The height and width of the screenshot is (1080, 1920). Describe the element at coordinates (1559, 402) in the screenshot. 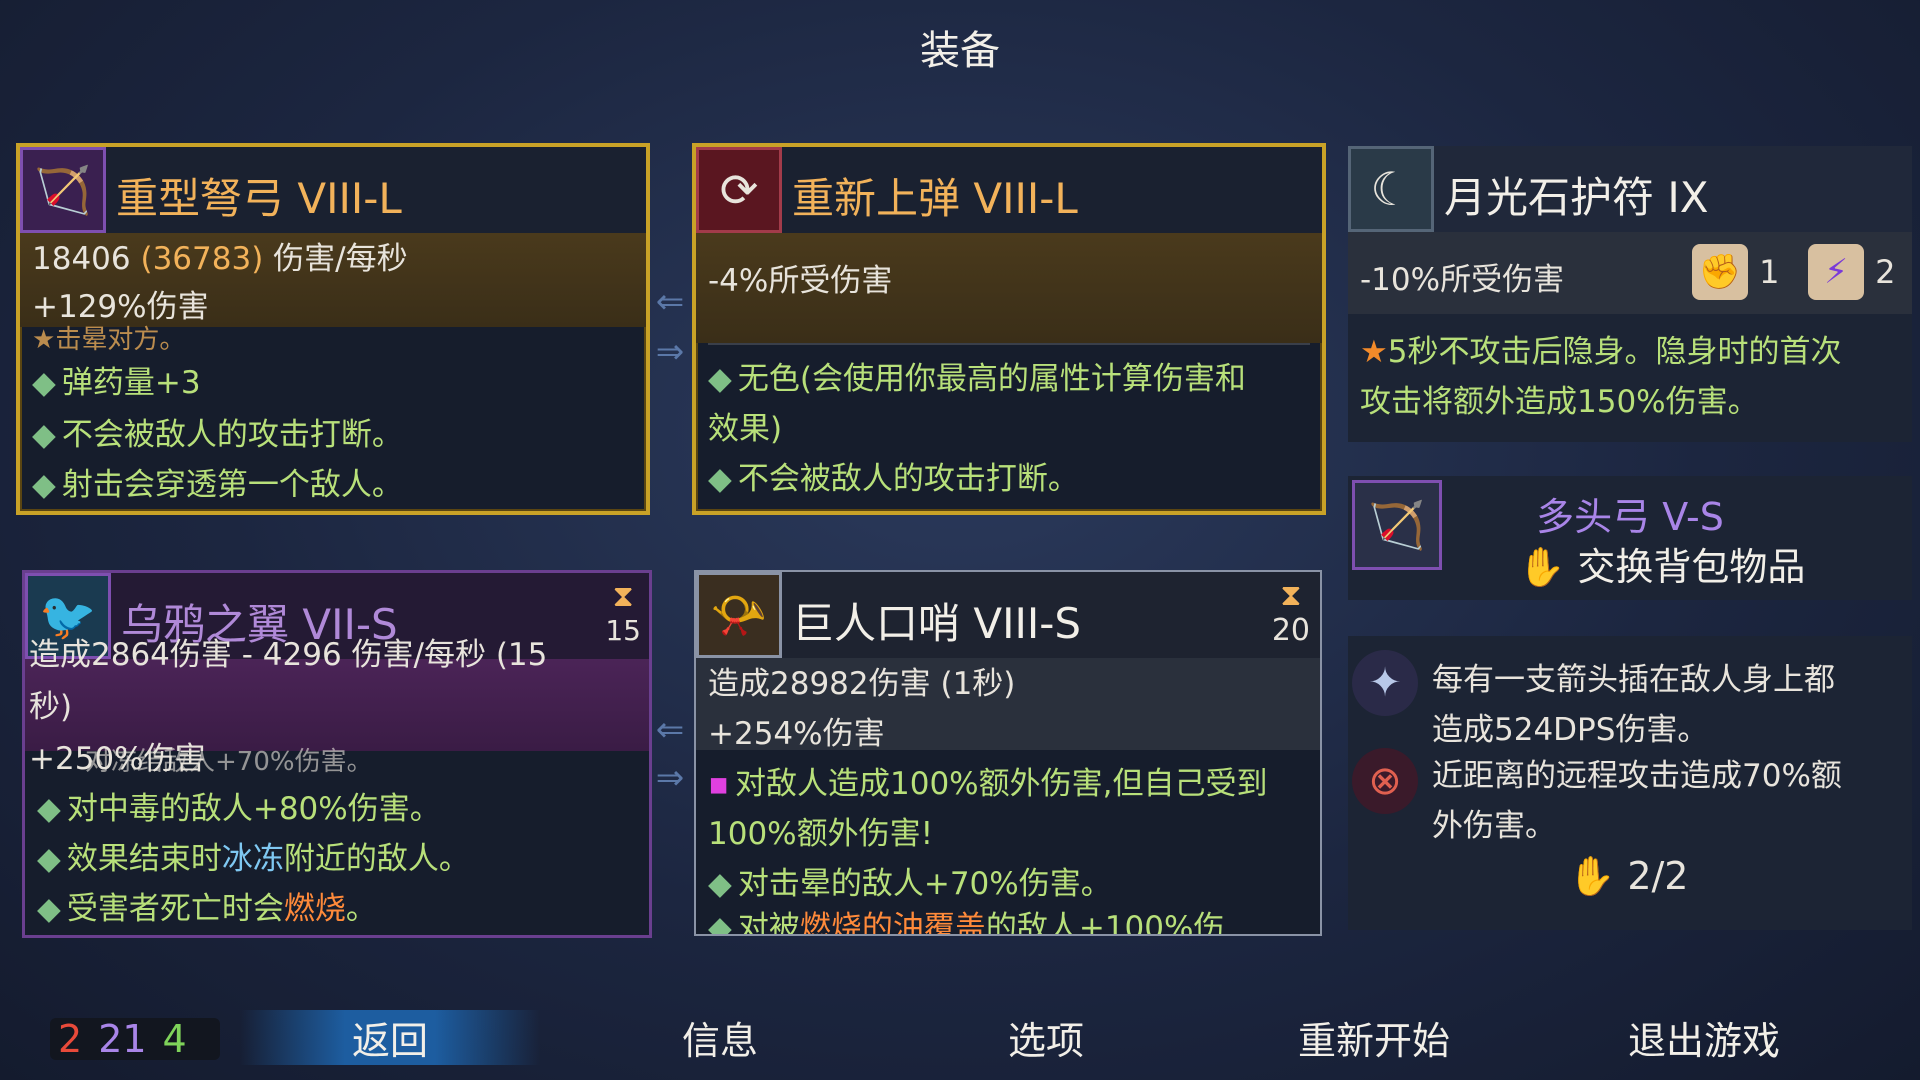

I see `amulet-desc-2: 攻击将额外造成150%伤害。` at that location.